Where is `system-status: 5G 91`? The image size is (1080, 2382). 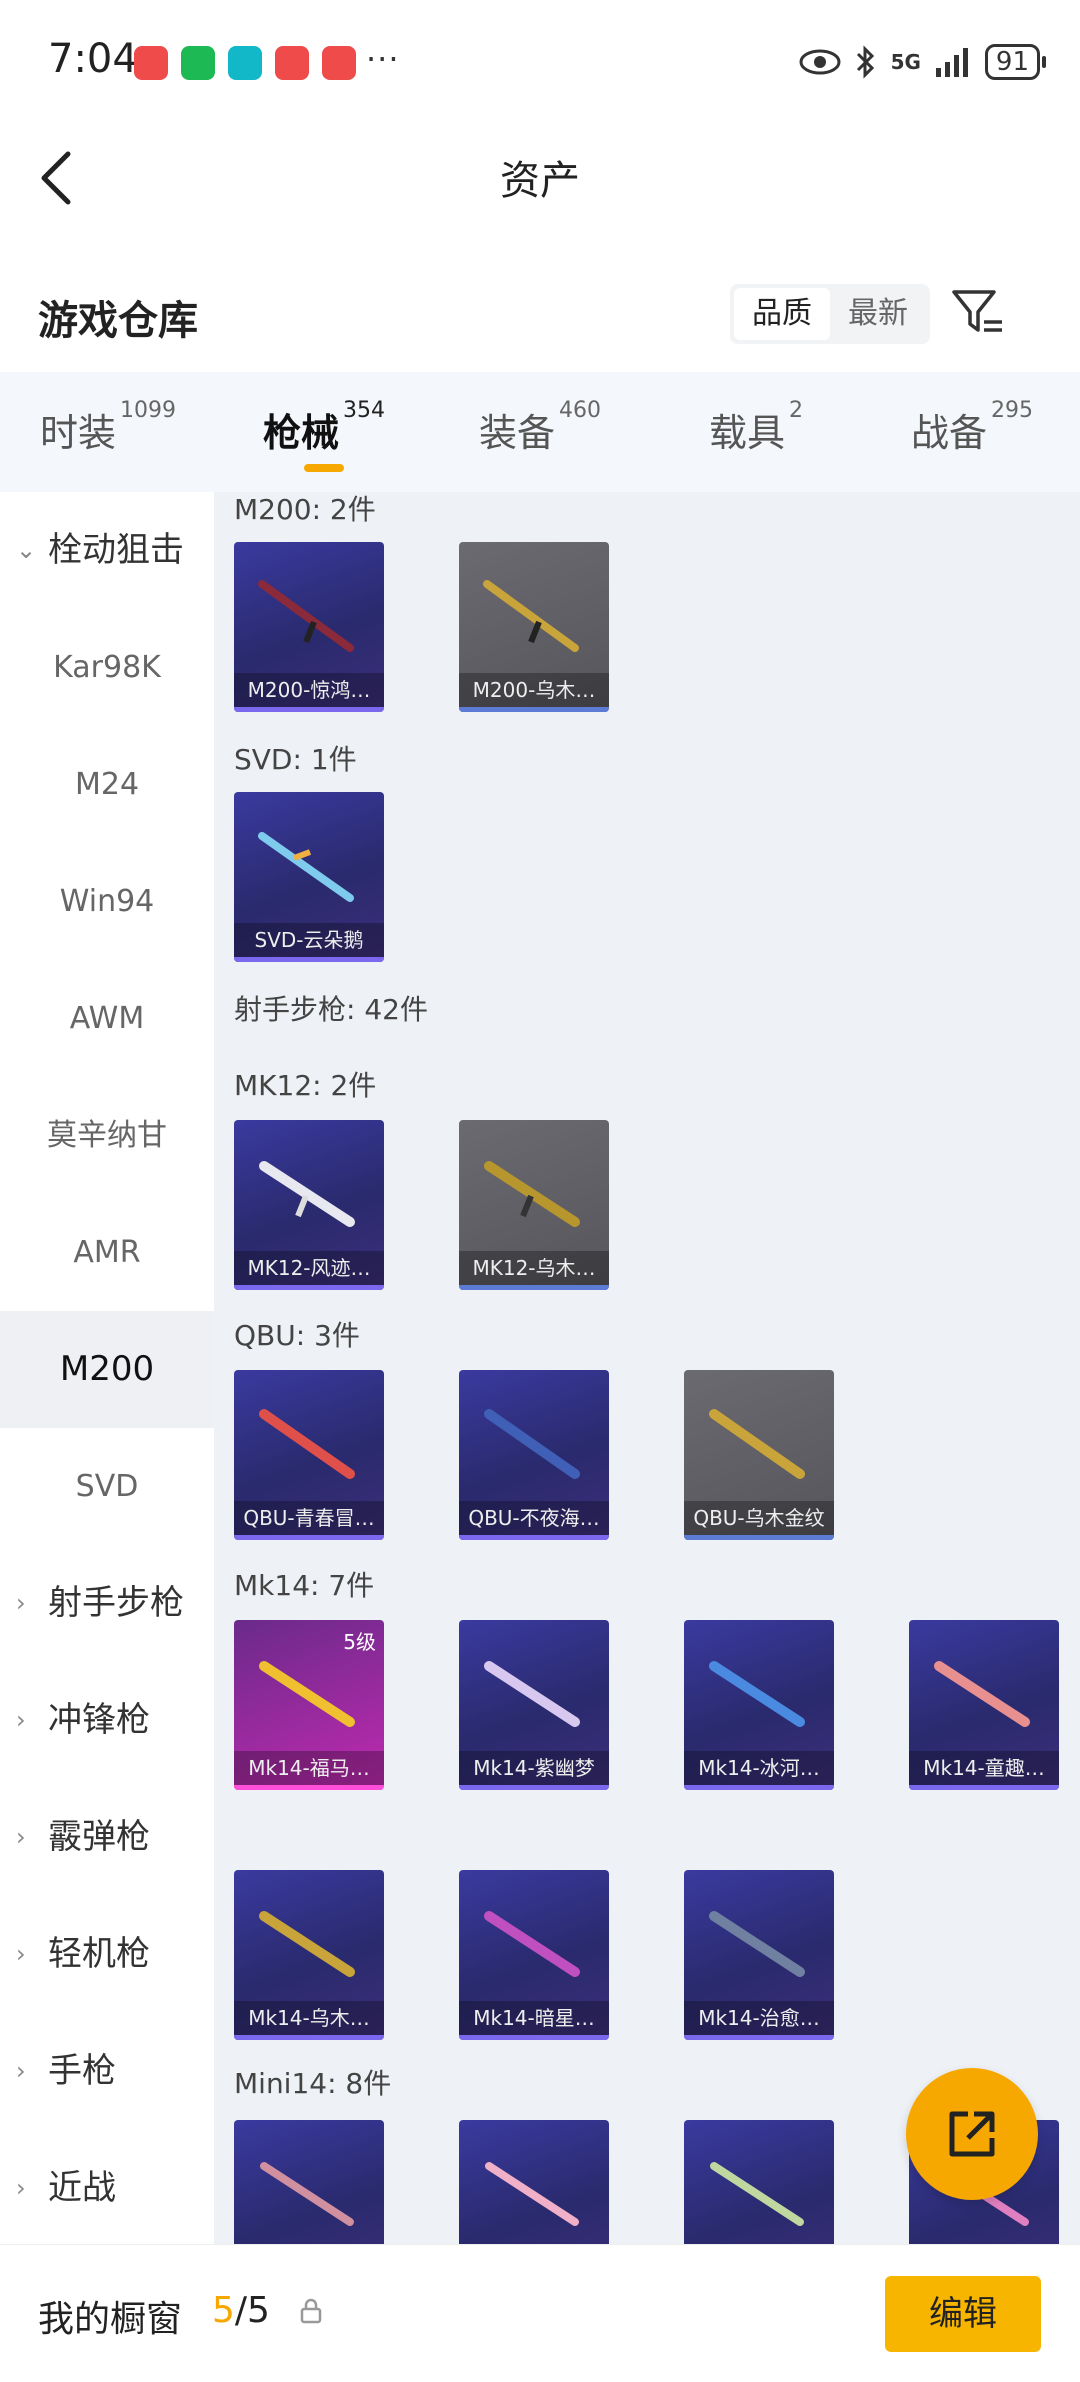 system-status: 5G 91 is located at coordinates (923, 62).